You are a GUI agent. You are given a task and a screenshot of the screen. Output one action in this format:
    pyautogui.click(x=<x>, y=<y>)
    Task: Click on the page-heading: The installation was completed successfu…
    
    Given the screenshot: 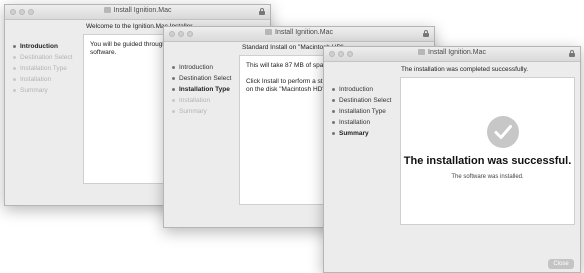 What is the action you would take?
    pyautogui.click(x=465, y=69)
    